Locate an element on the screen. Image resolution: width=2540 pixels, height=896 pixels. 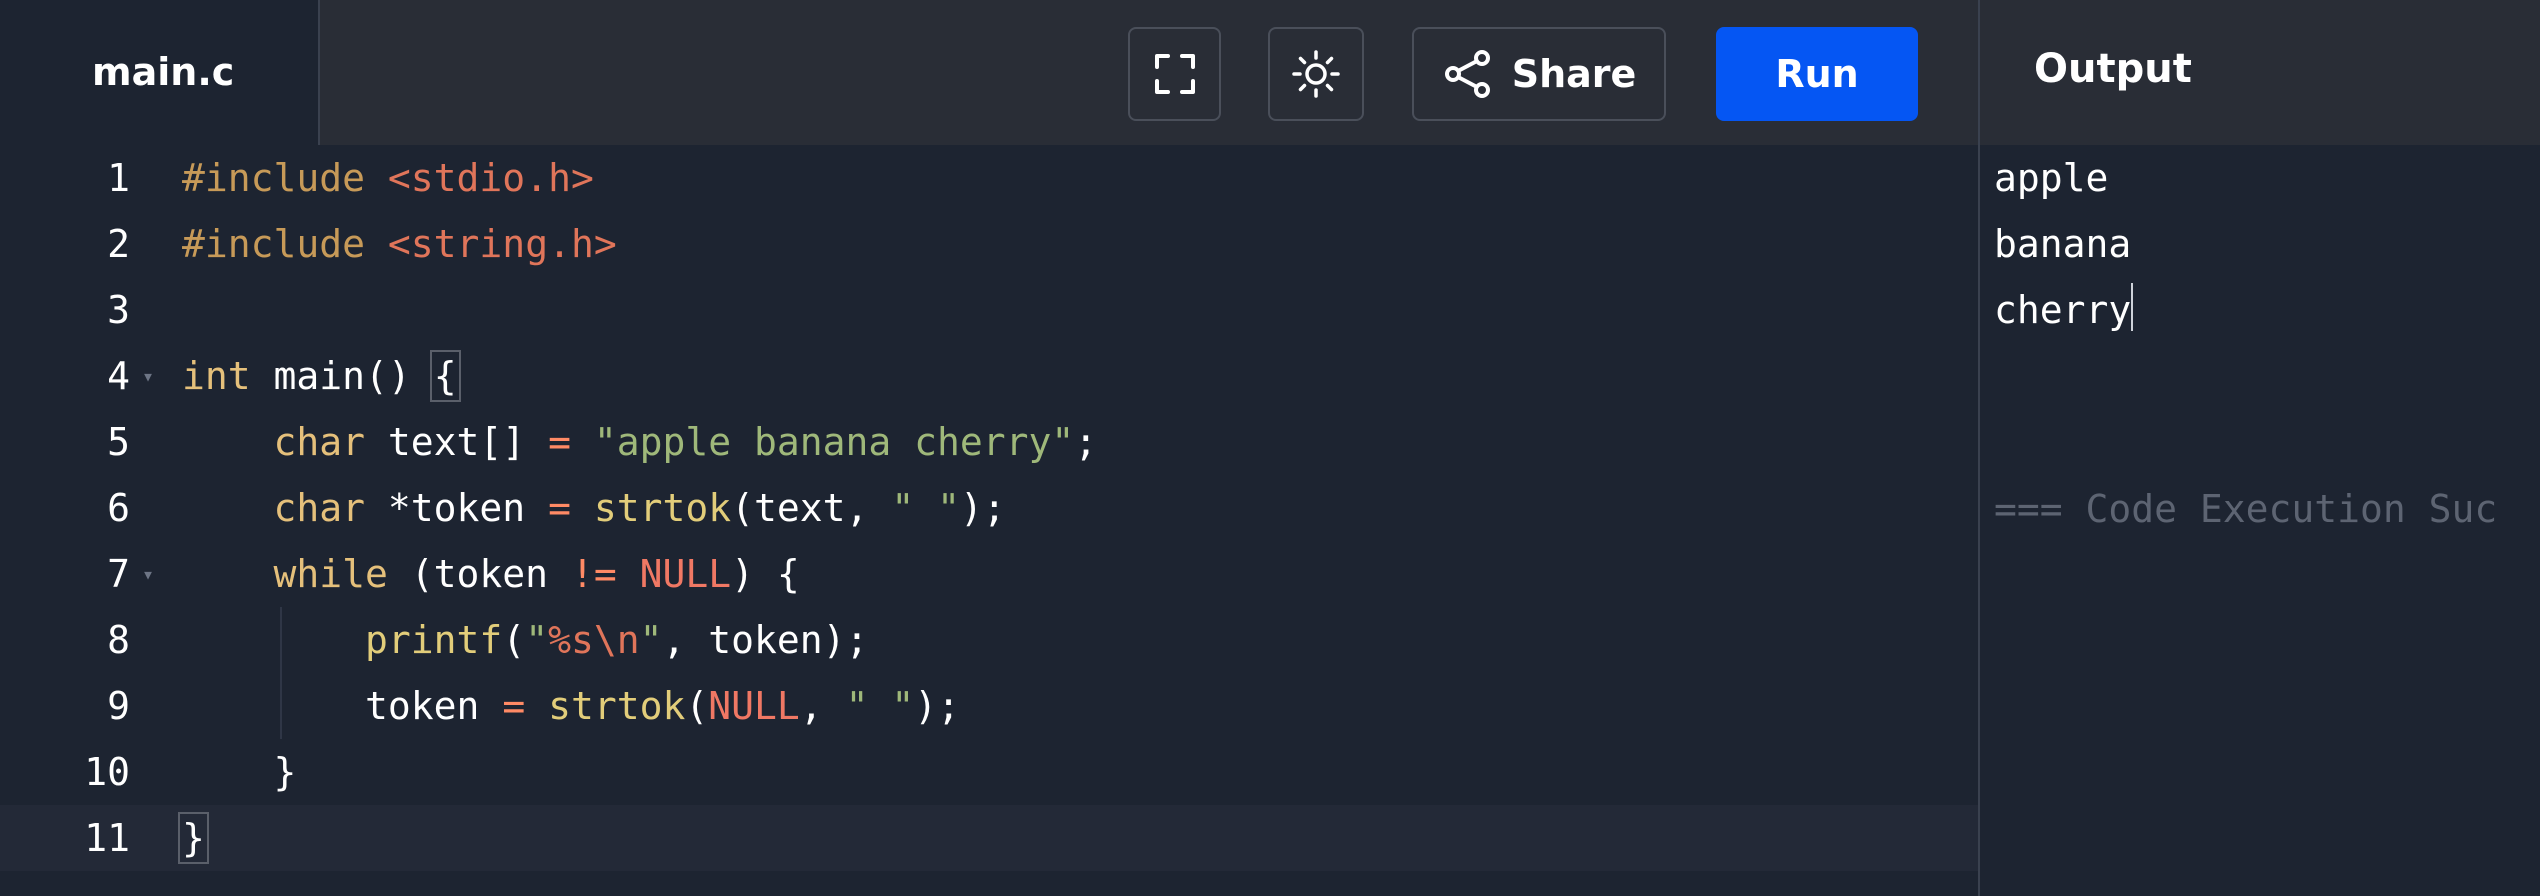
line-number: 1 is located at coordinates (118, 178).